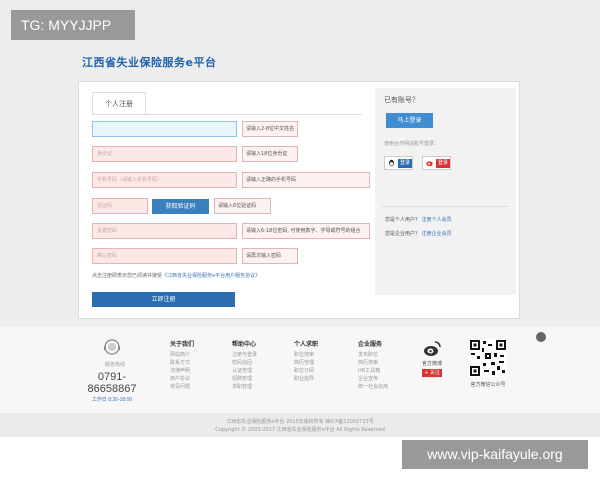 The height and width of the screenshot is (480, 600). Describe the element at coordinates (270, 154) in the screenshot. I see `id-card-hint: 请输入18位身份证` at that location.